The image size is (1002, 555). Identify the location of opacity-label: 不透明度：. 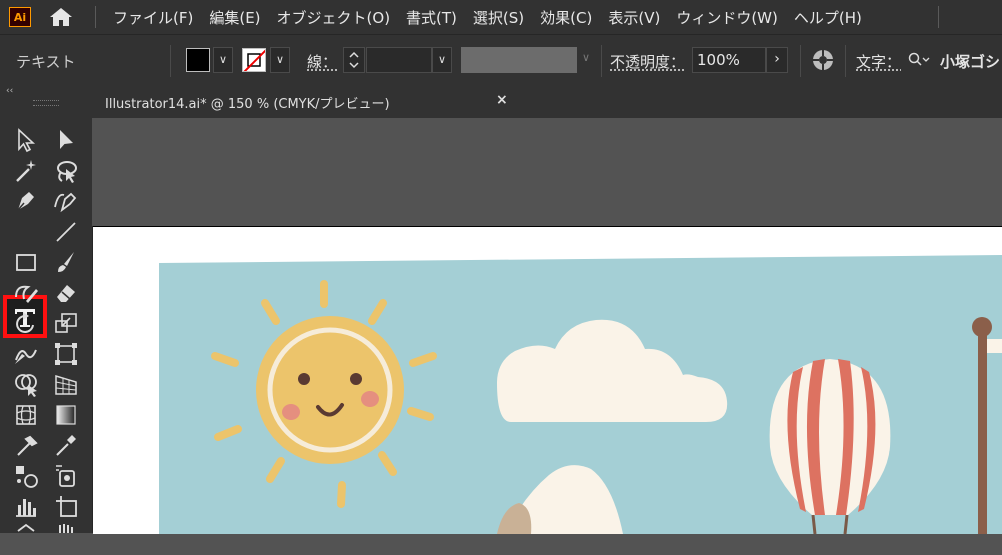
(647, 61).